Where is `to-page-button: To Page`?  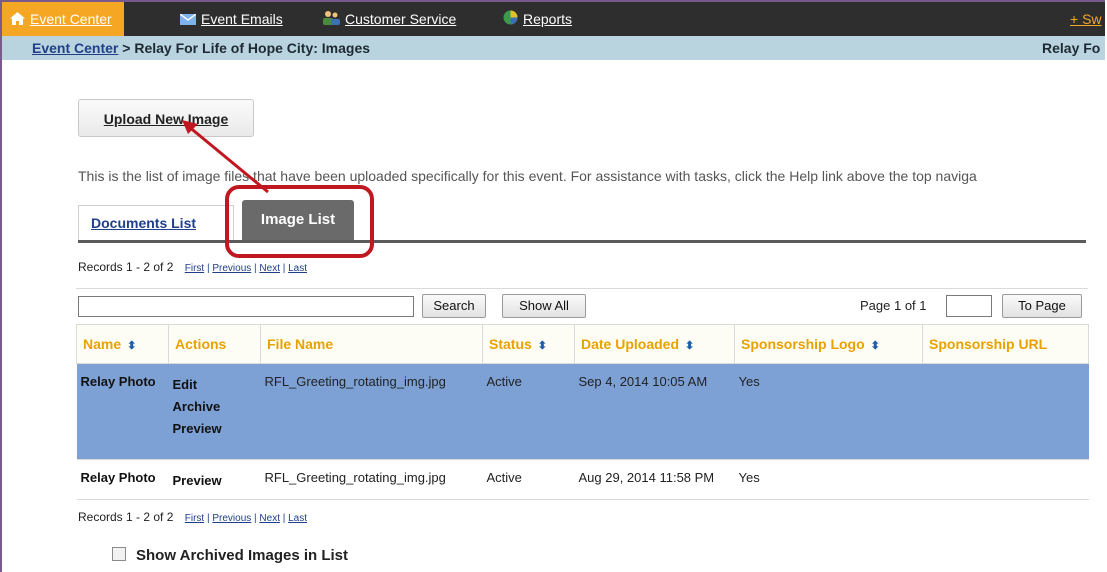
to-page-button: To Page is located at coordinates (1042, 306).